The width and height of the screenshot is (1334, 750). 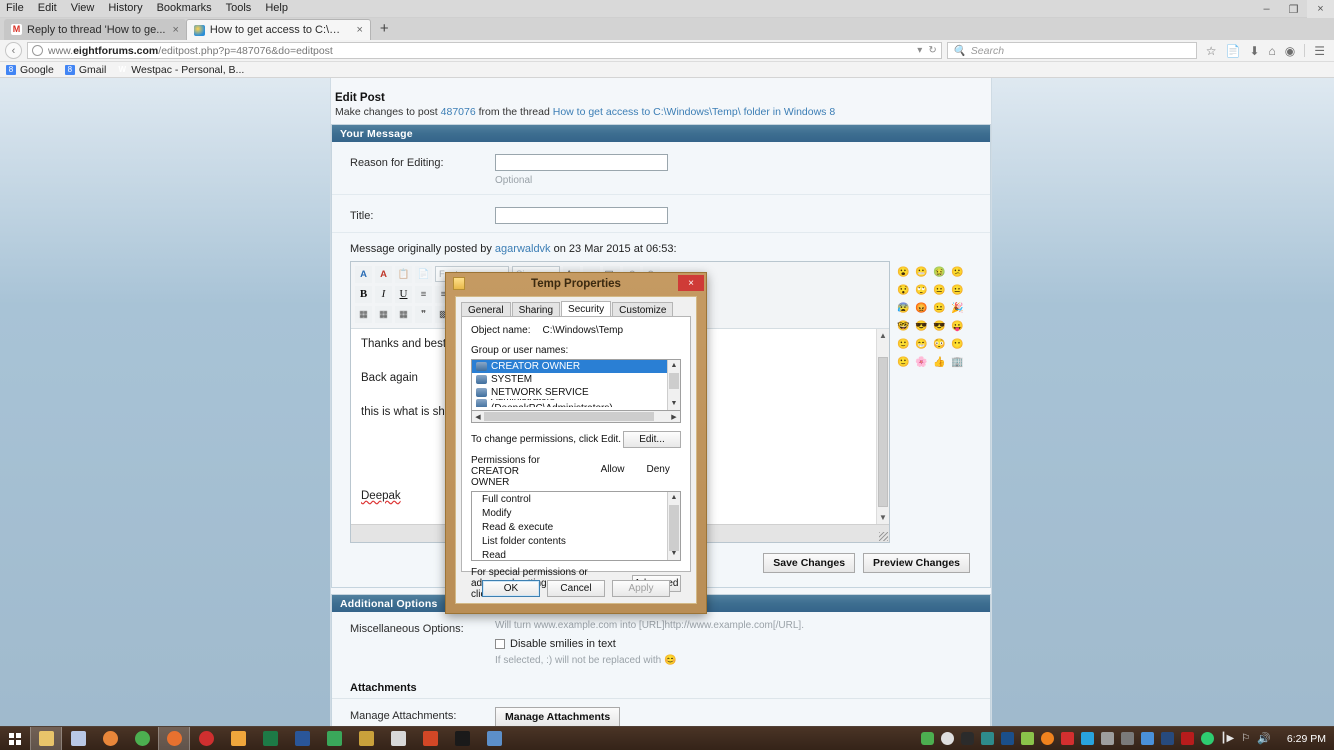 What do you see at coordinates (398, 738) in the screenshot?
I see `taskbar-item-silver-app` at bounding box center [398, 738].